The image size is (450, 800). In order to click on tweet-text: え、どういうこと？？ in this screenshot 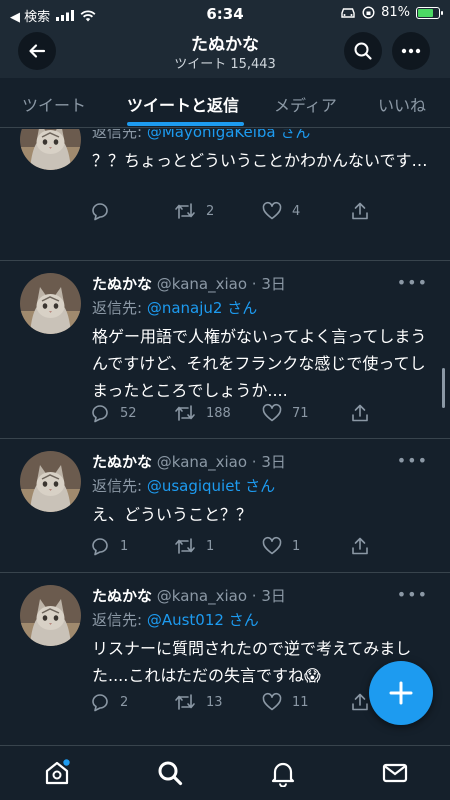, I will do `click(172, 514)`.